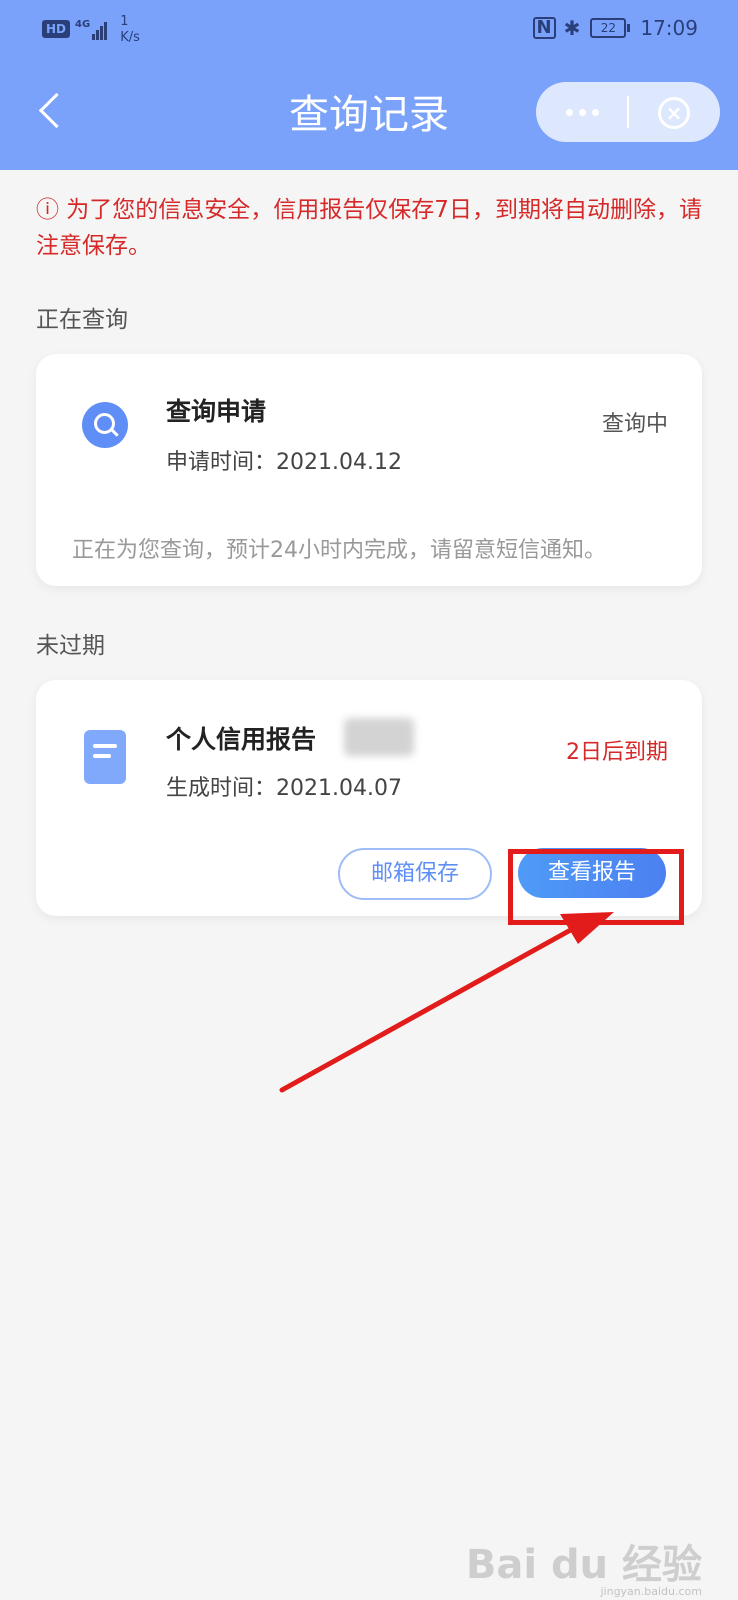  I want to click on watermark-logo: Bai du 经验, so click(583, 1565).